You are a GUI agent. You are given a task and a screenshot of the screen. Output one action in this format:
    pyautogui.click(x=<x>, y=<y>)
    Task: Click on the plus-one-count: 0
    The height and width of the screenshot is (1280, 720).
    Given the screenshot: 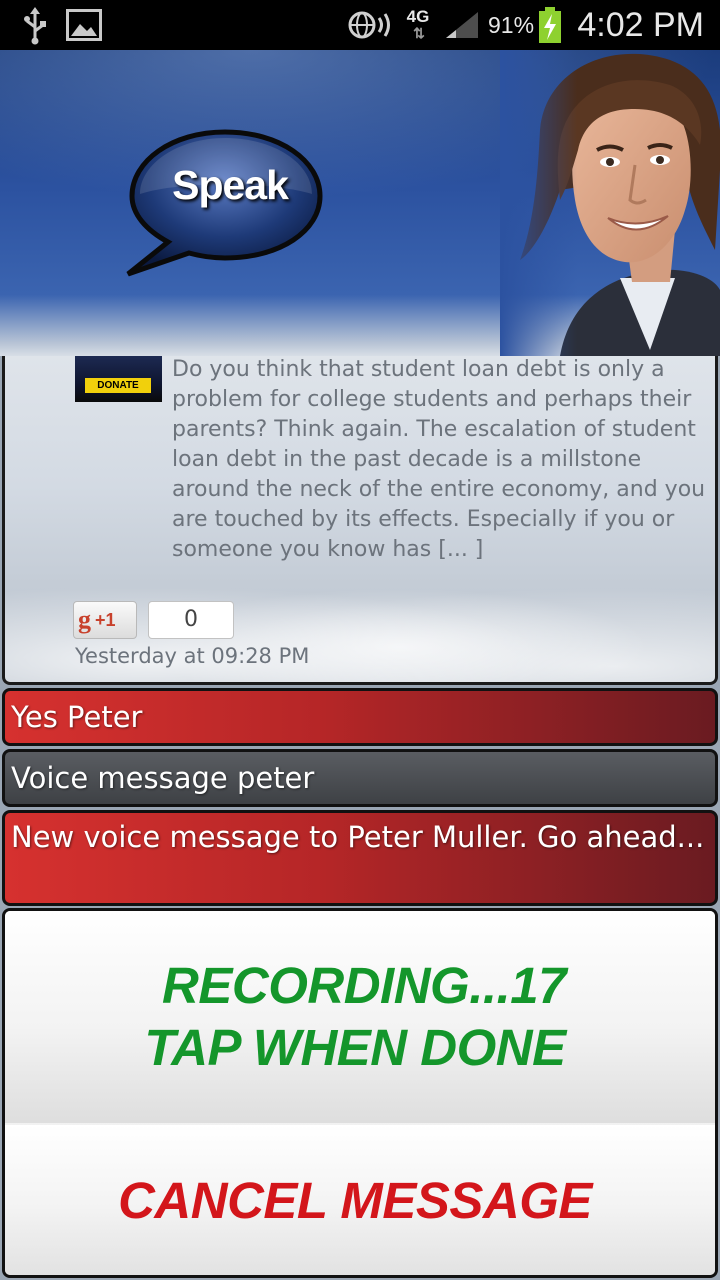 What is the action you would take?
    pyautogui.click(x=191, y=620)
    